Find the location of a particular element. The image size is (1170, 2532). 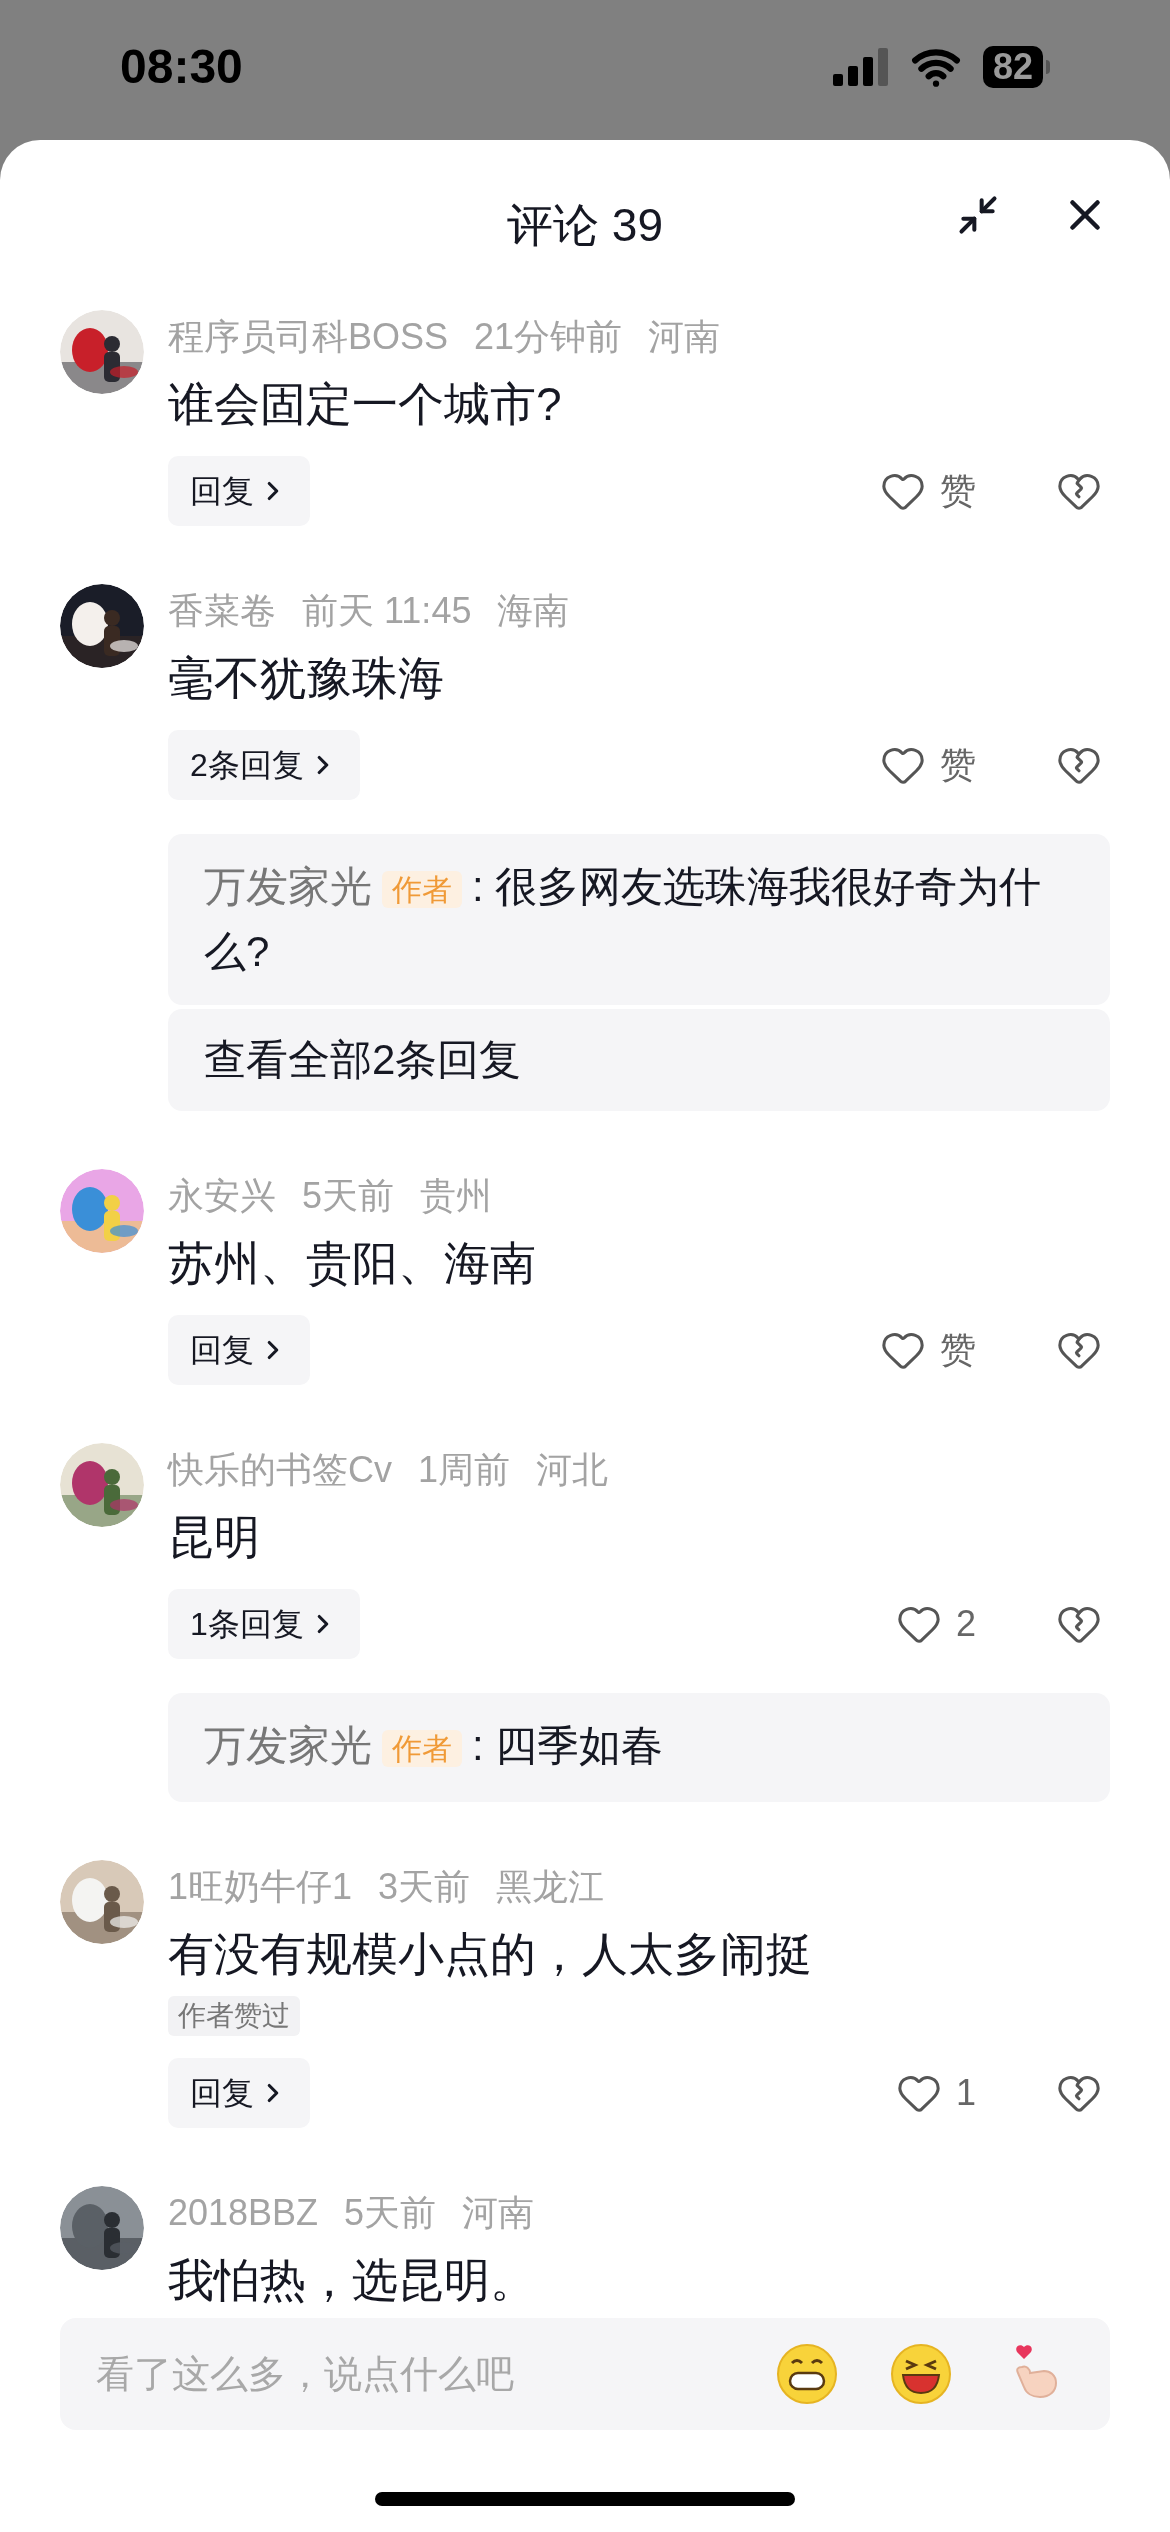

comment-location: 河北 is located at coordinates (572, 1469).